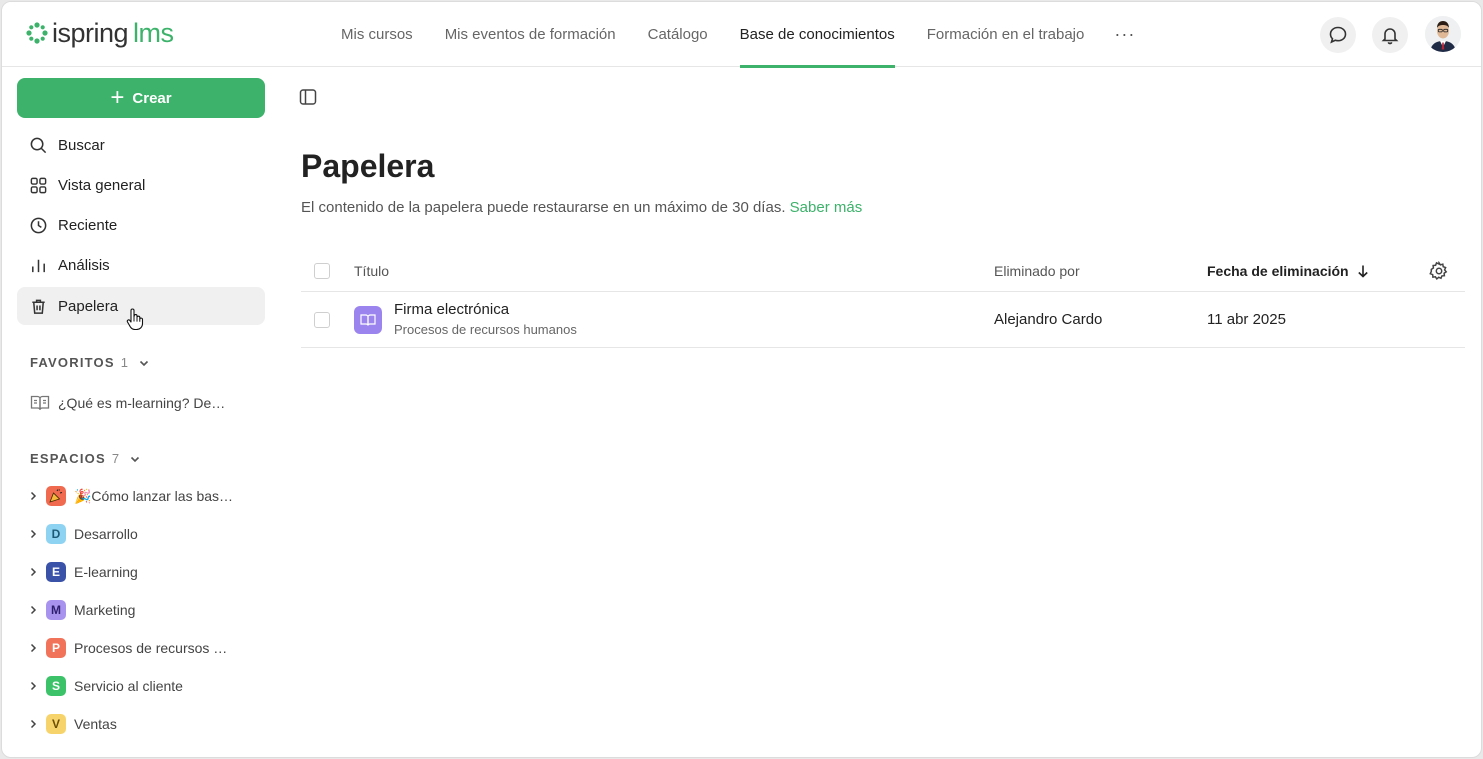 This screenshot has width=1483, height=759. What do you see at coordinates (90, 33) in the screenshot?
I see `logo-text: ispring` at bounding box center [90, 33].